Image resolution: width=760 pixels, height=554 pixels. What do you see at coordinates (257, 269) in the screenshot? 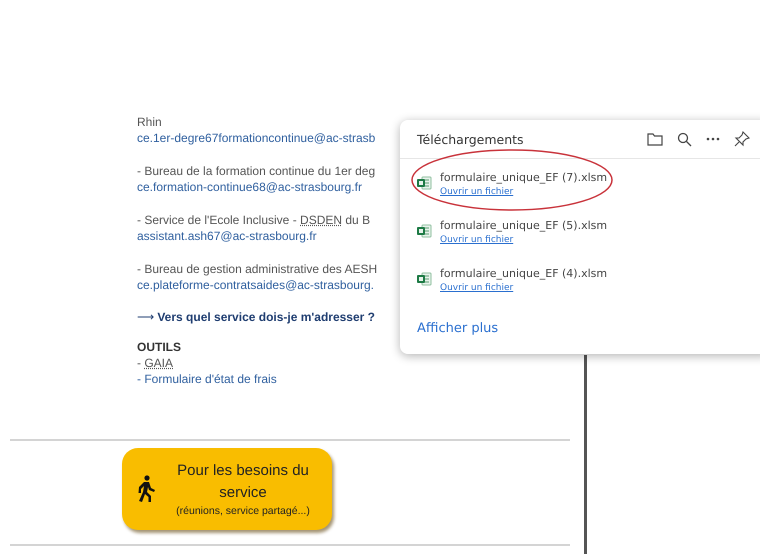
I see `contact-title: - Bureau de gestion administrative des AESH` at bounding box center [257, 269].